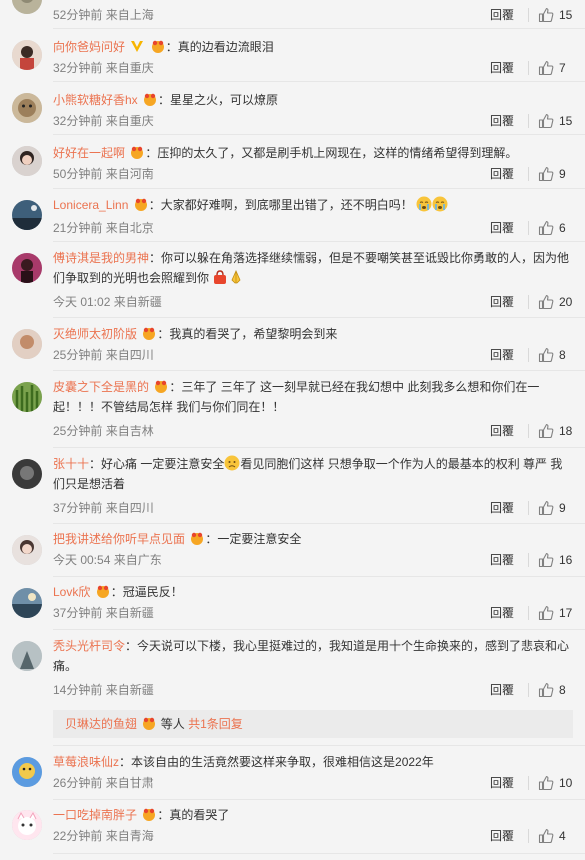 Image resolution: width=585 pixels, height=860 pixels. What do you see at coordinates (555, 431) in the screenshot?
I see `like-button: 18` at bounding box center [555, 431].